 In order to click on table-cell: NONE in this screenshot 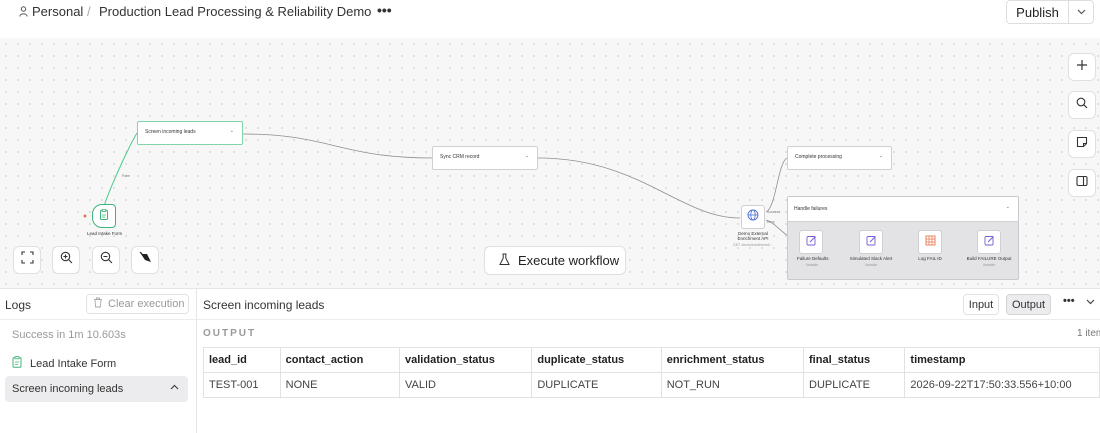, I will do `click(340, 385)`.